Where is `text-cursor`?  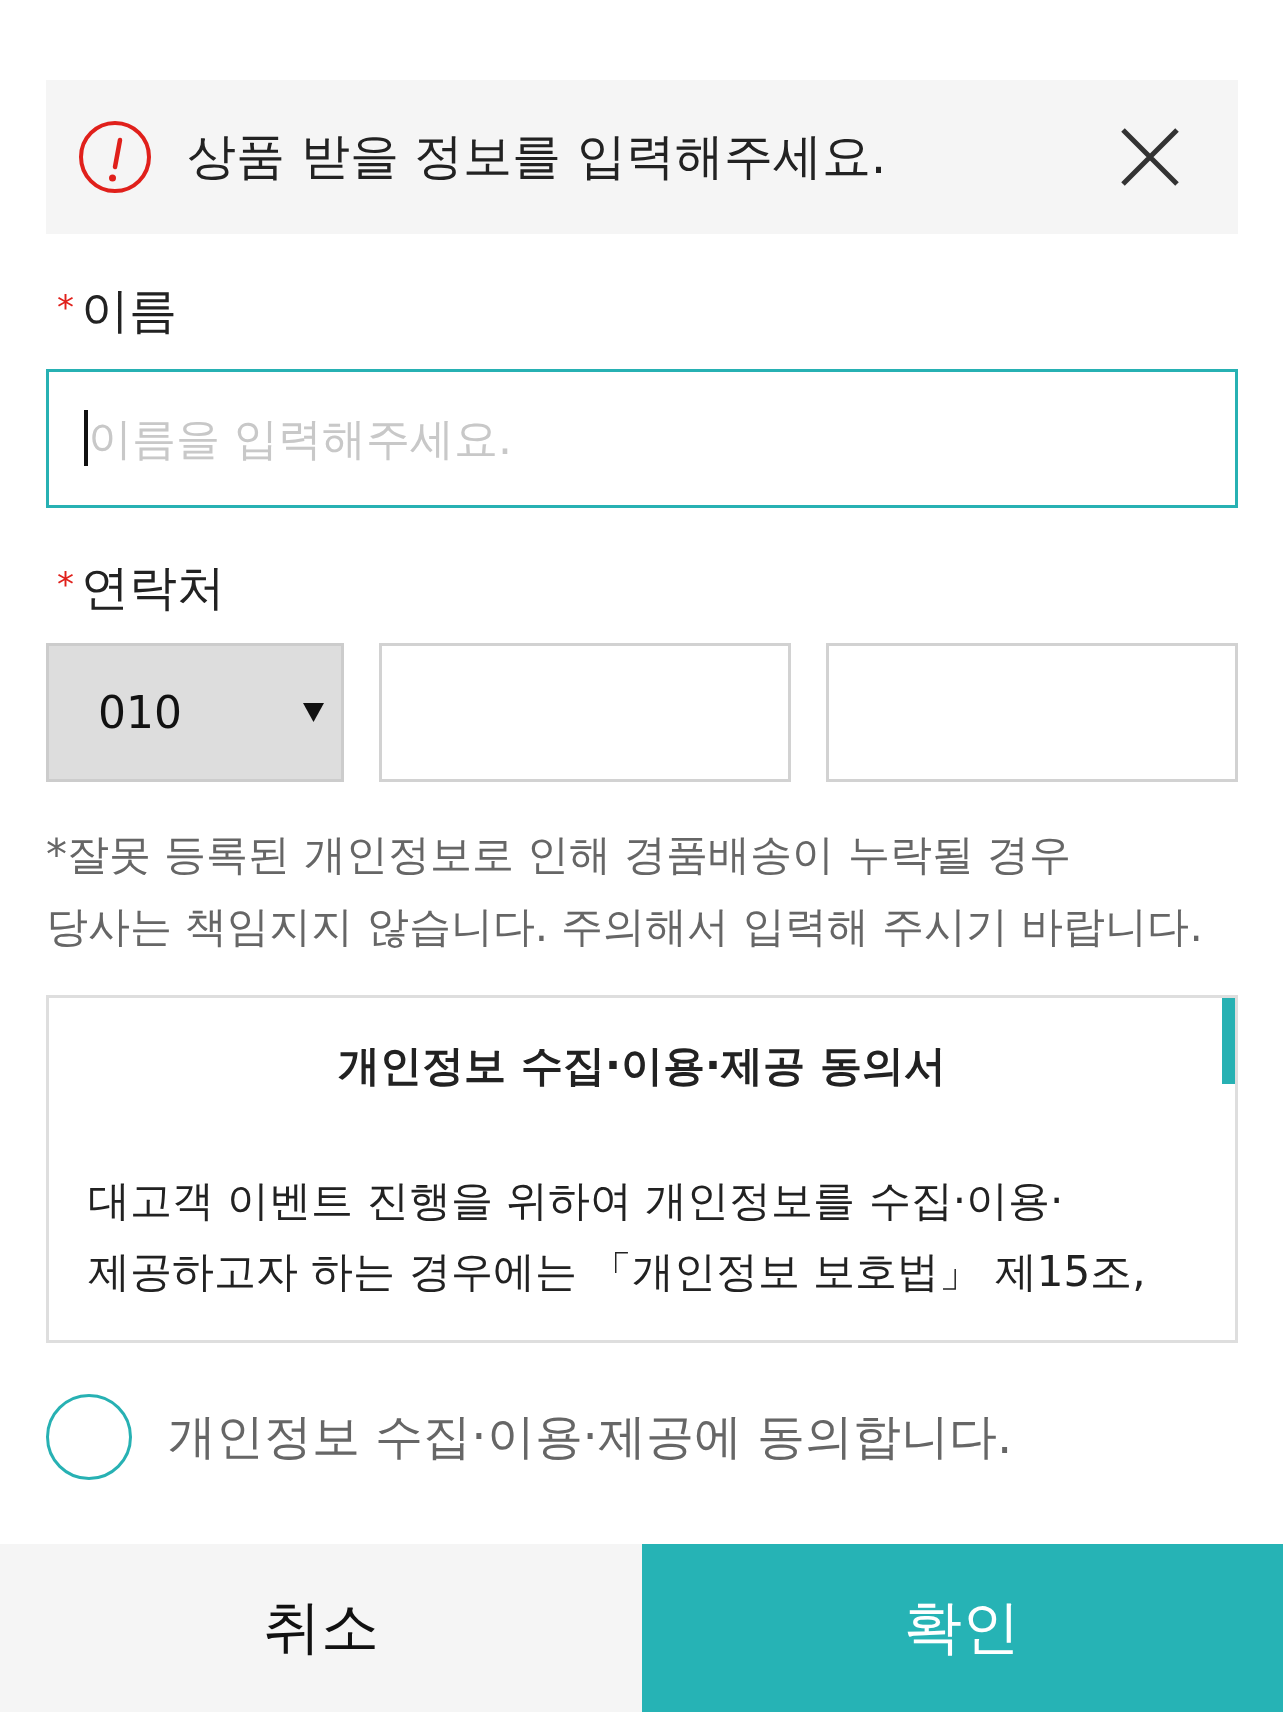 text-cursor is located at coordinates (86, 438).